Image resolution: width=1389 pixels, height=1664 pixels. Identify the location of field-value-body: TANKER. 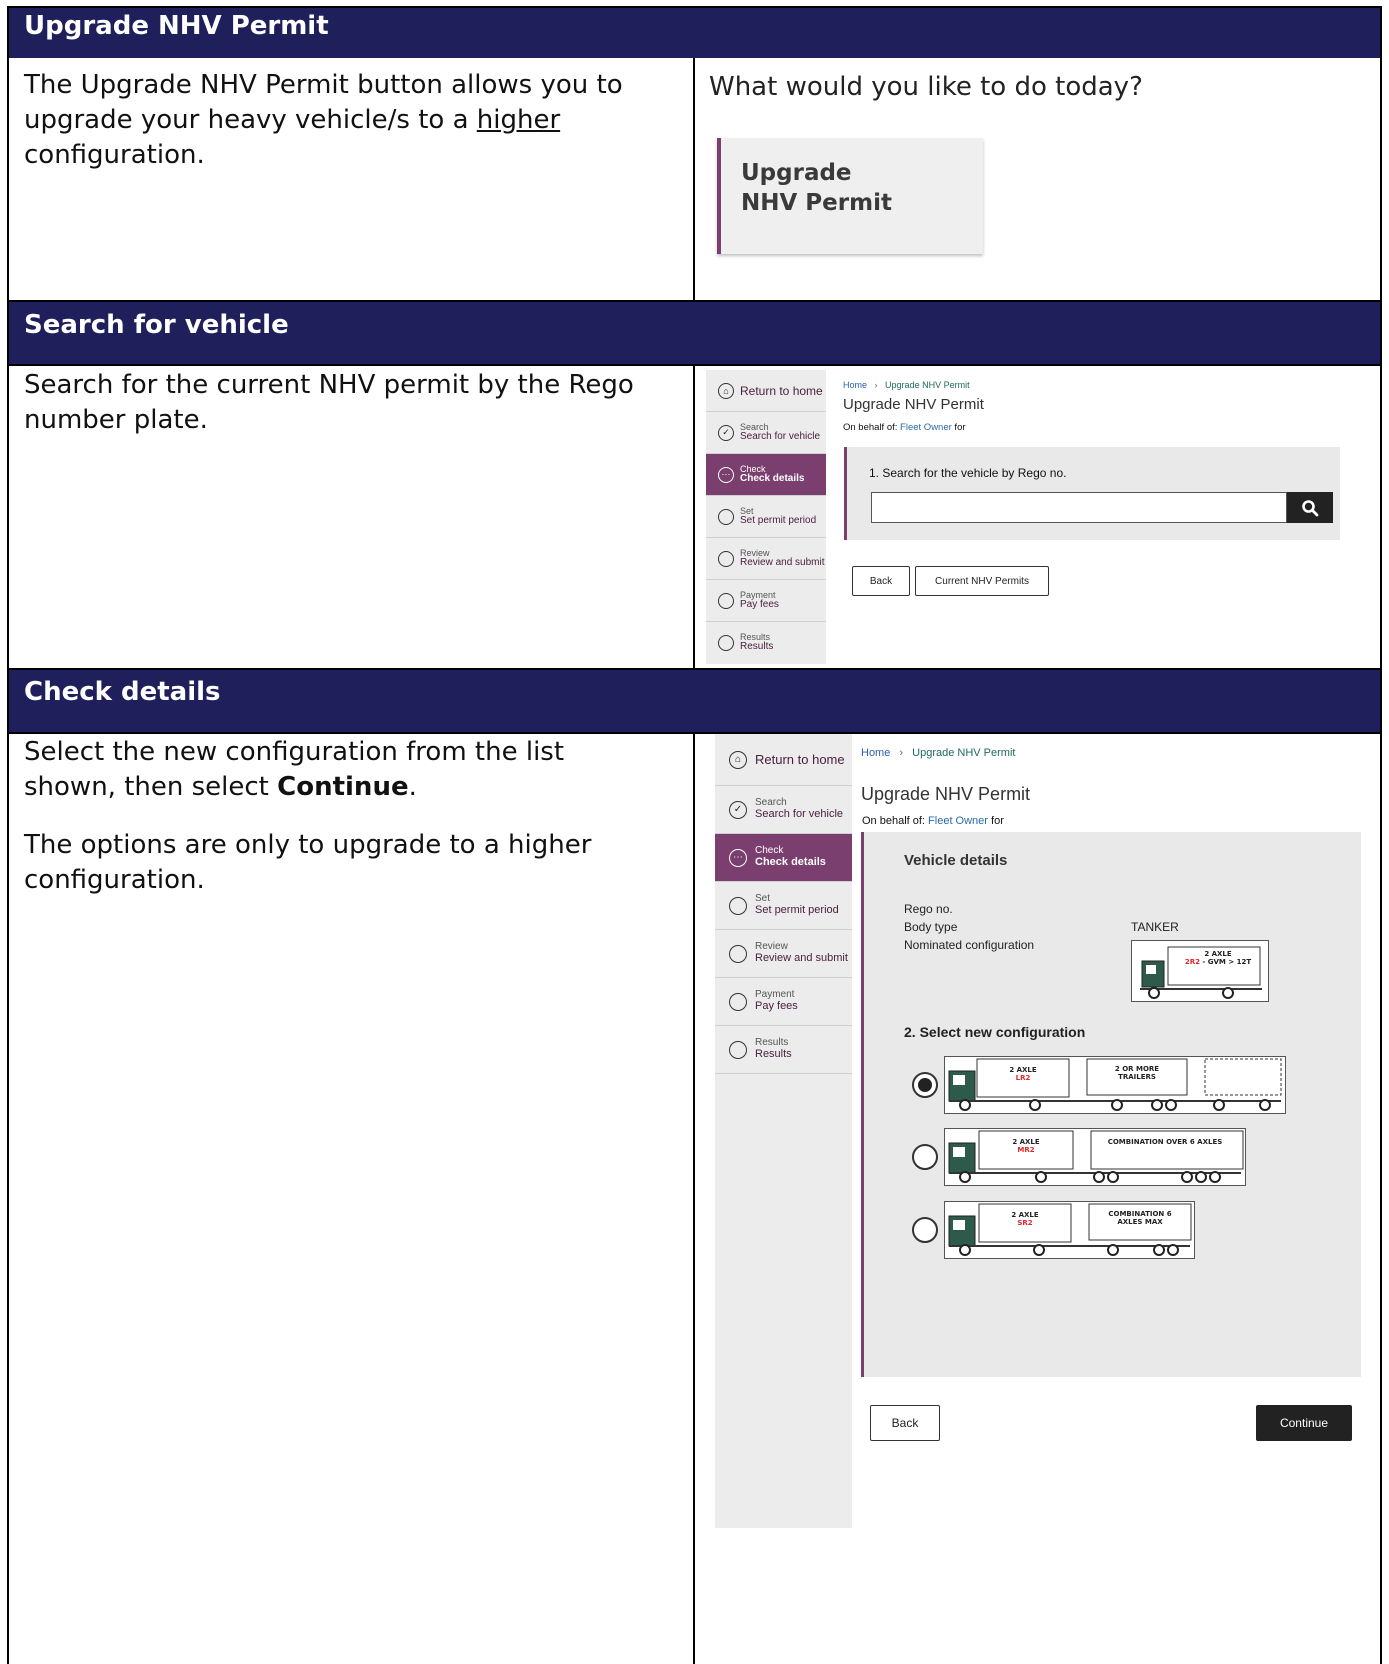
(1155, 927).